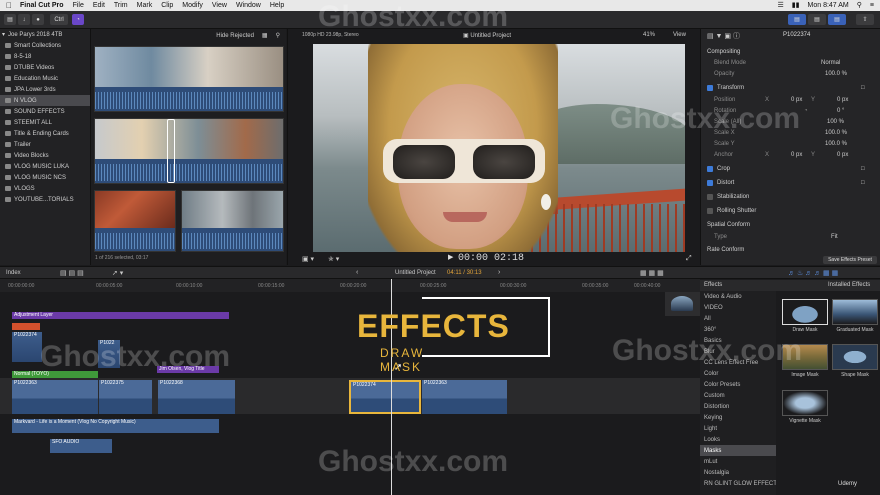 The width and height of the screenshot is (880, 495). I want to click on library-item: SOUND EFFECTS, so click(45, 111).